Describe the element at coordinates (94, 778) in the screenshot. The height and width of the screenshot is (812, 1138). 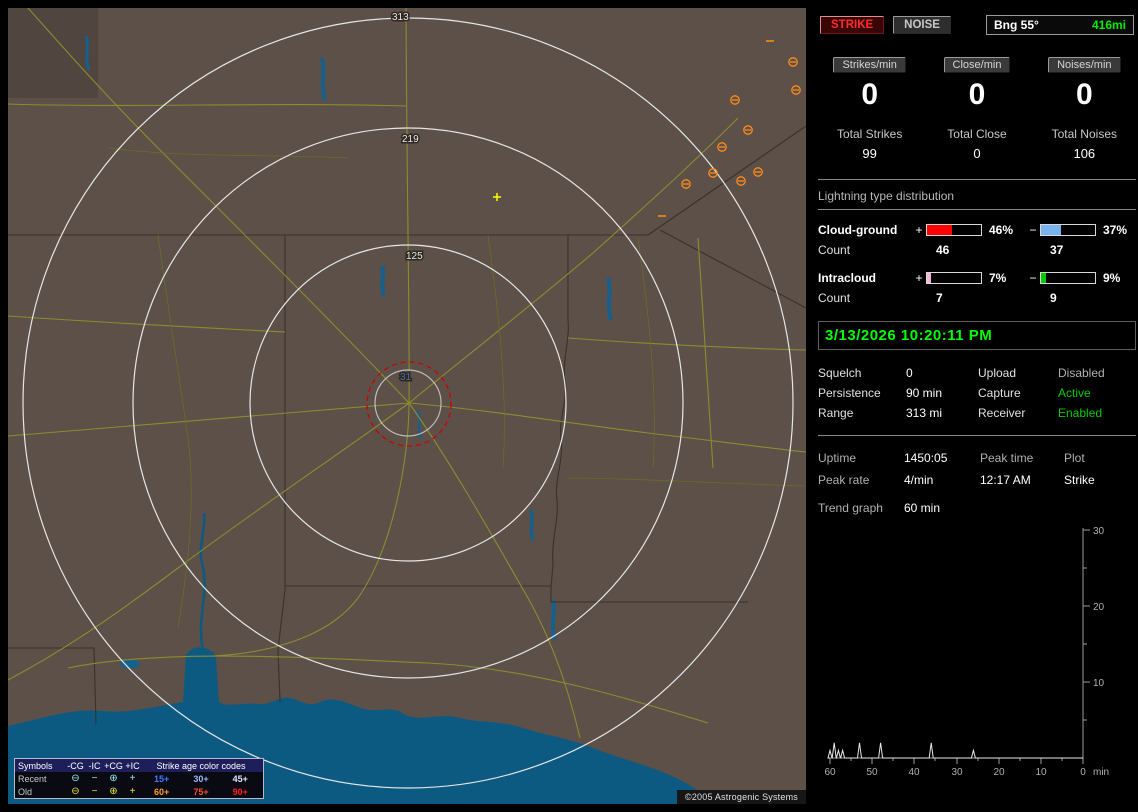
I see `recent-nic-icon: −` at that location.